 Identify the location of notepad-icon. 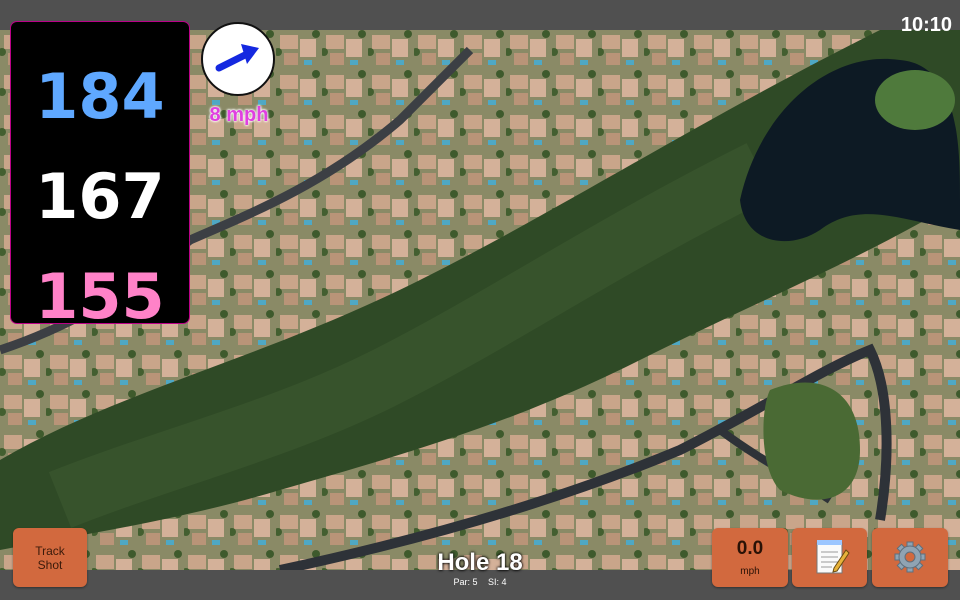
(833, 557).